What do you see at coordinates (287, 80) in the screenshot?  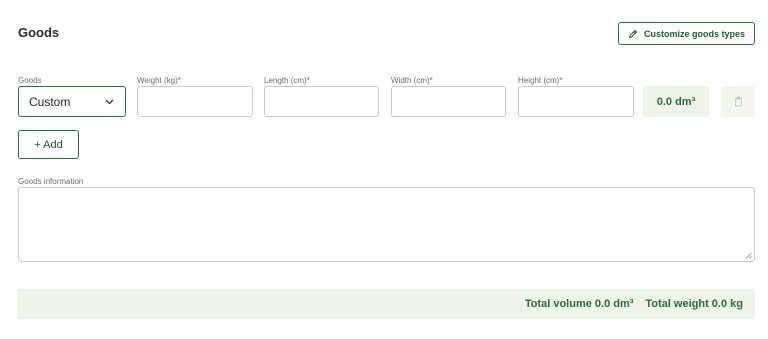 I see `length-label: Length (cm)*` at bounding box center [287, 80].